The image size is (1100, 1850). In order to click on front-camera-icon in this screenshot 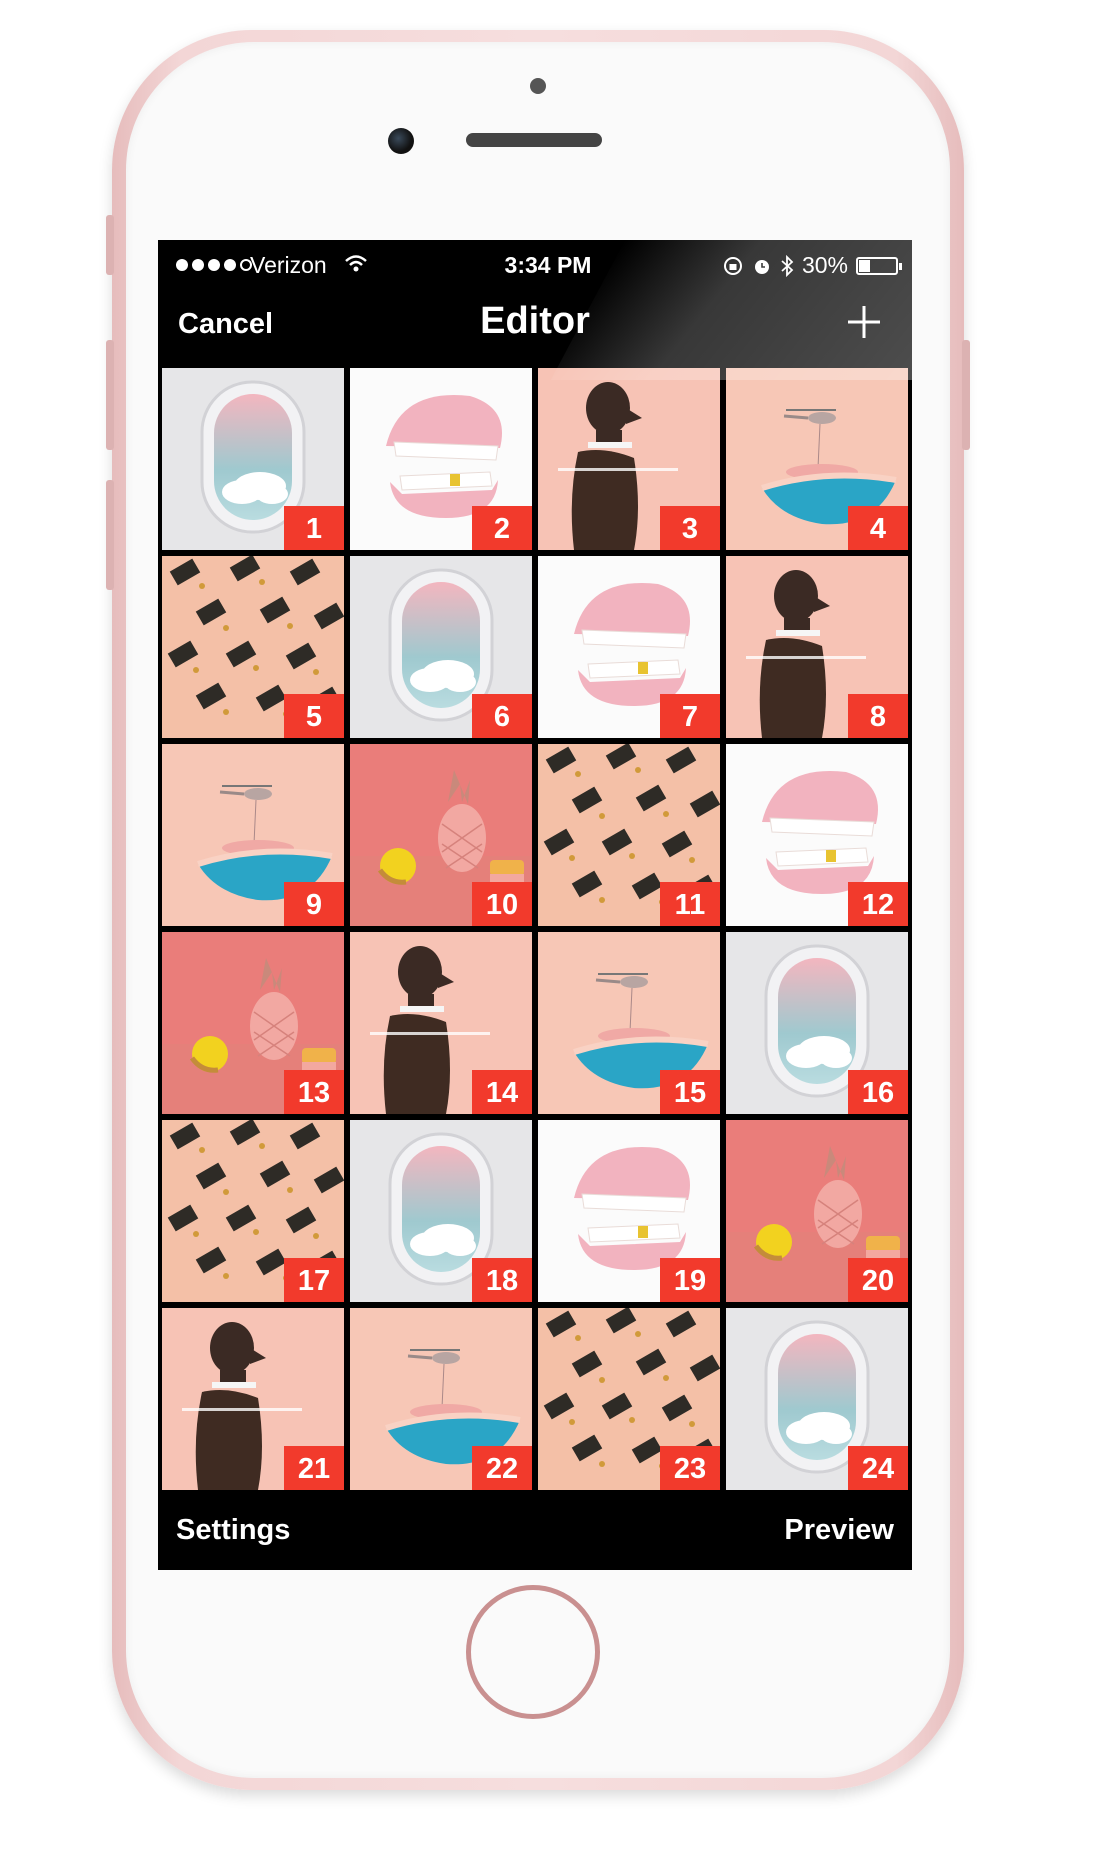, I will do `click(401, 141)`.